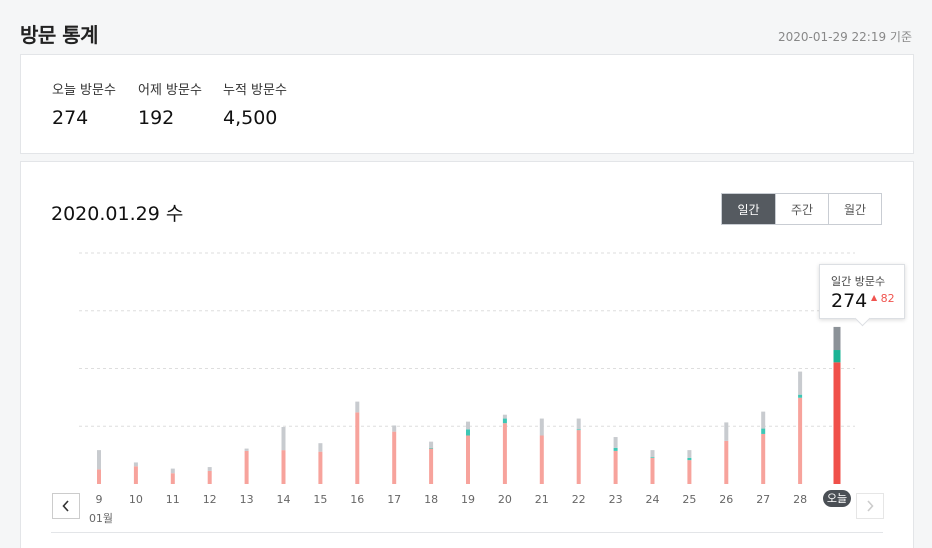 Image resolution: width=932 pixels, height=548 pixels. Describe the element at coordinates (99, 460) in the screenshot. I see `bar-9-s2` at that location.